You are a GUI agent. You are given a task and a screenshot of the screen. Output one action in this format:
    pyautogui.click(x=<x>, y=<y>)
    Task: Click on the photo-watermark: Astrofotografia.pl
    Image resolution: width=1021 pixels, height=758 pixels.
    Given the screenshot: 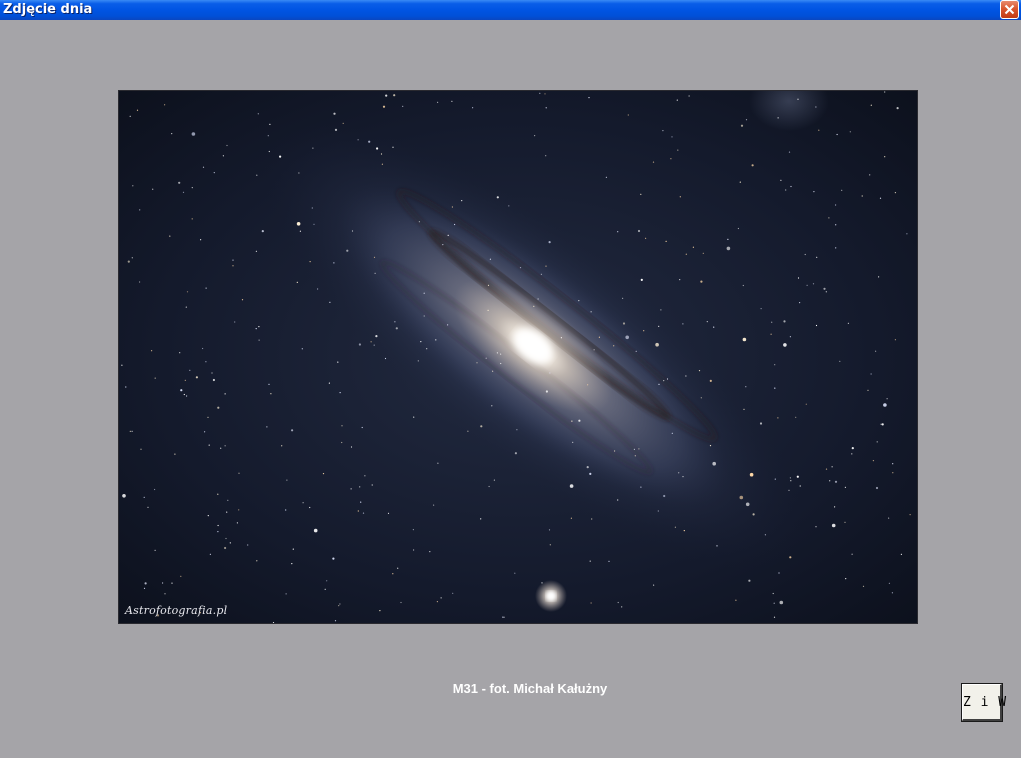 What is the action you would take?
    pyautogui.click(x=176, y=610)
    